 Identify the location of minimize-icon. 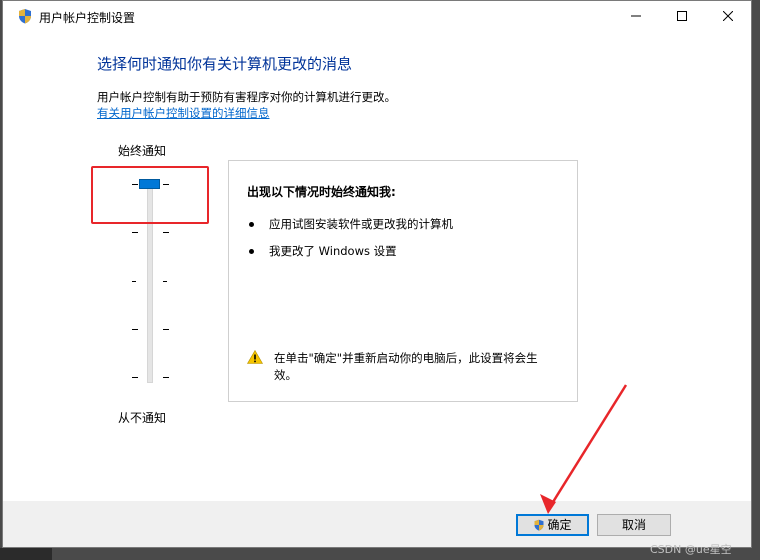
(636, 16).